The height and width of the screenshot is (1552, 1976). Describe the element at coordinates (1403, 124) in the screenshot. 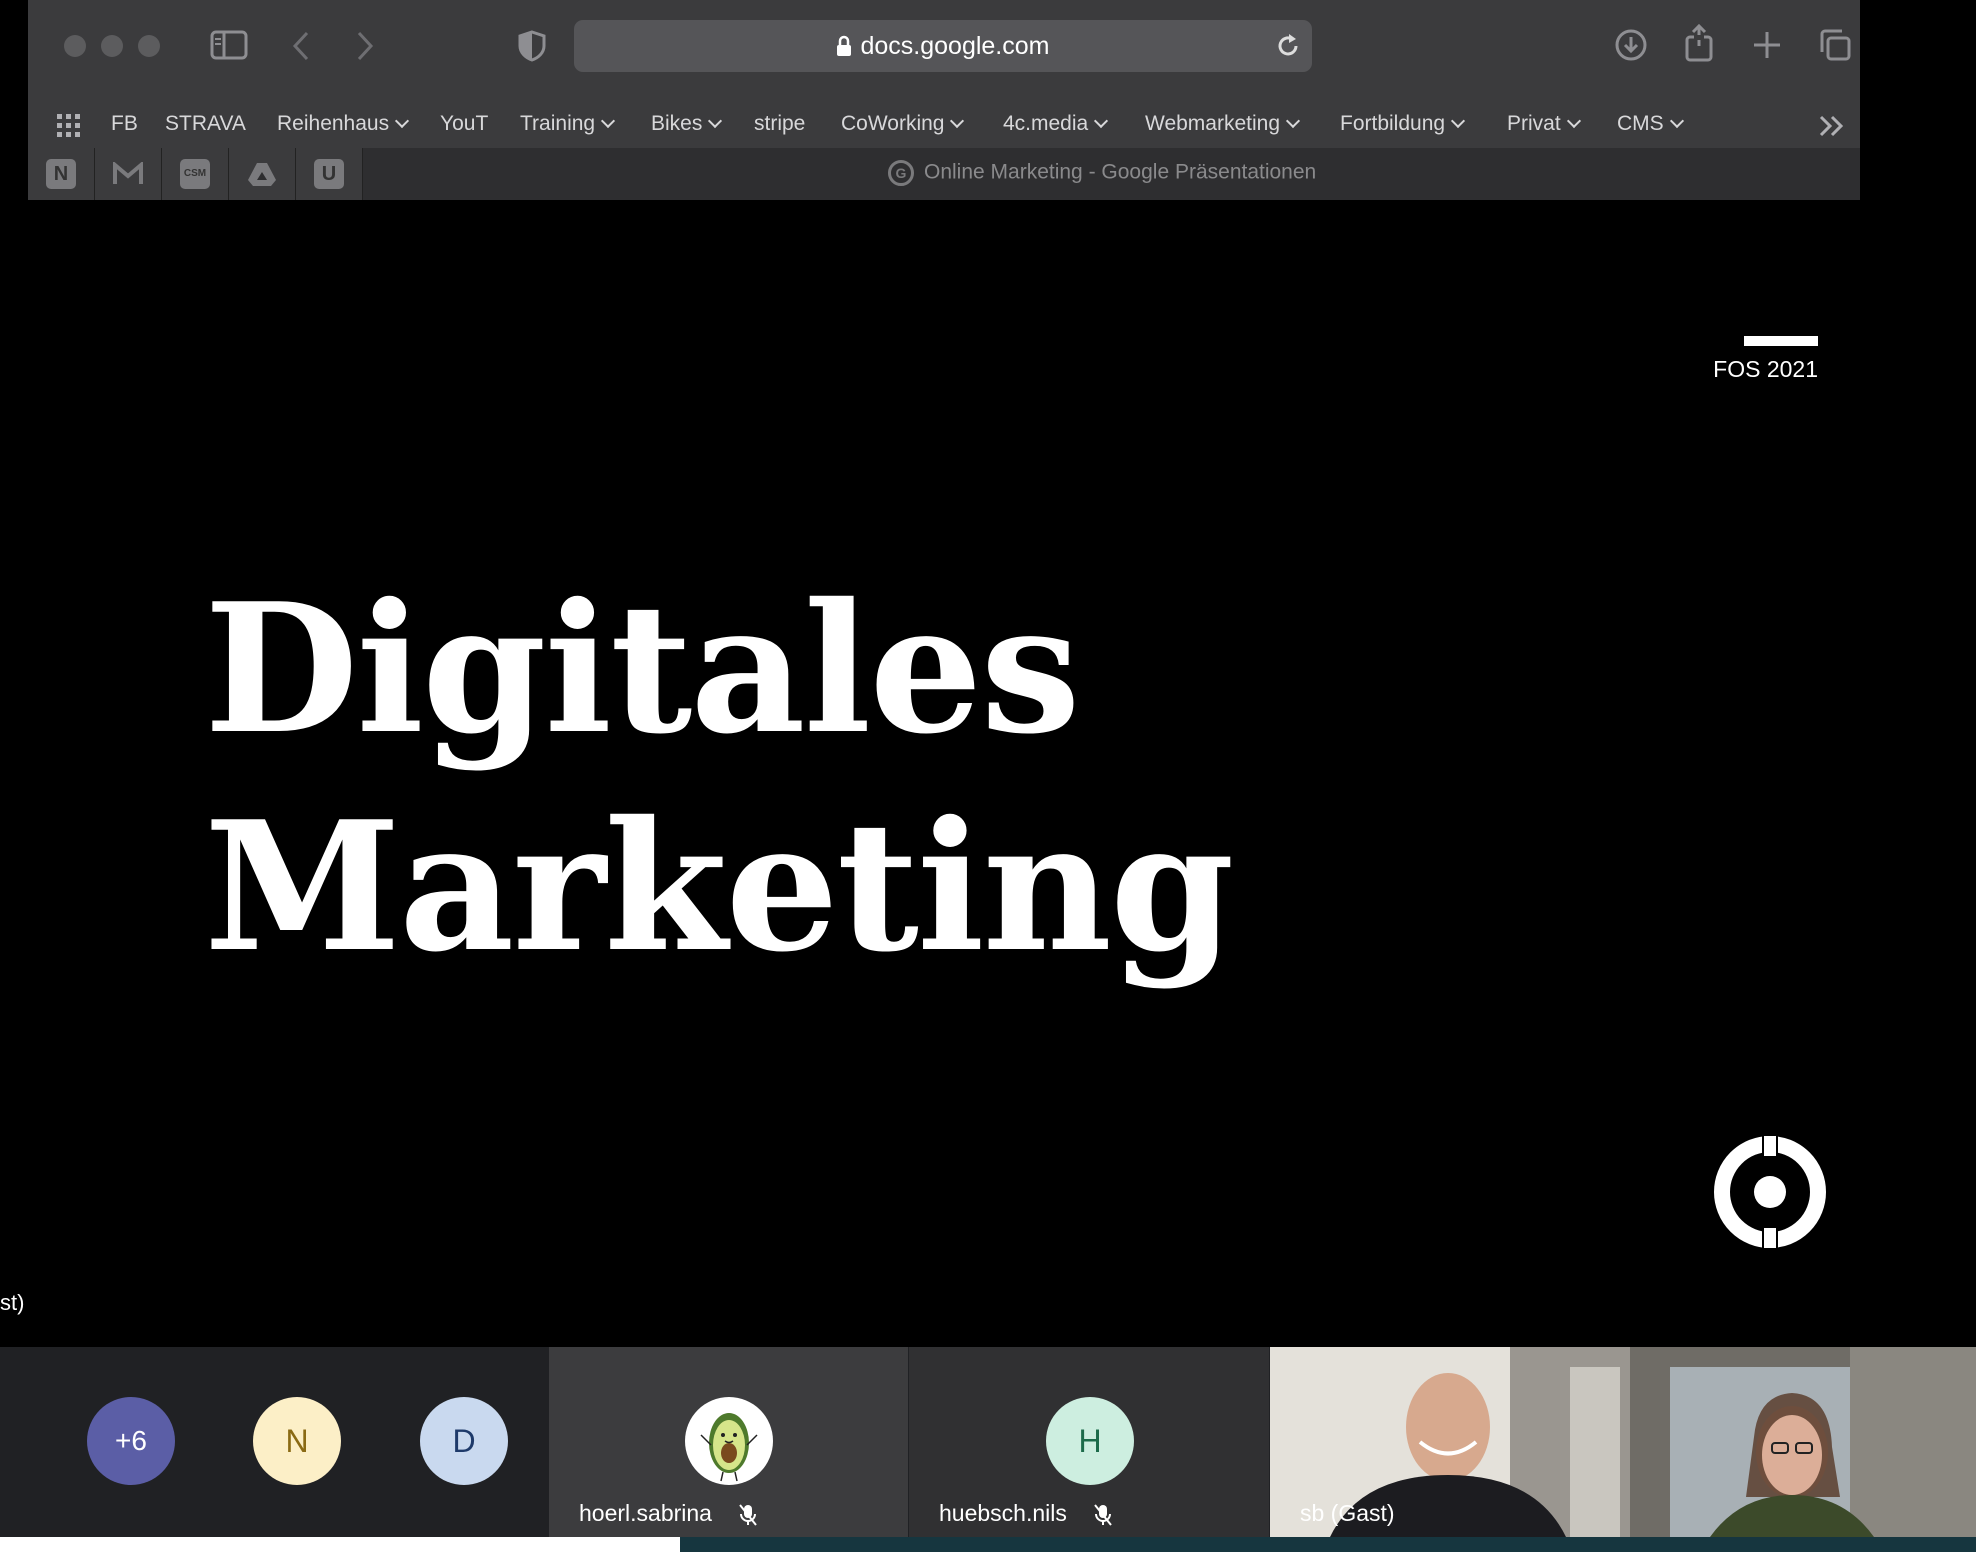

I see `bookmark-fortbildung: Fortbildung` at that location.